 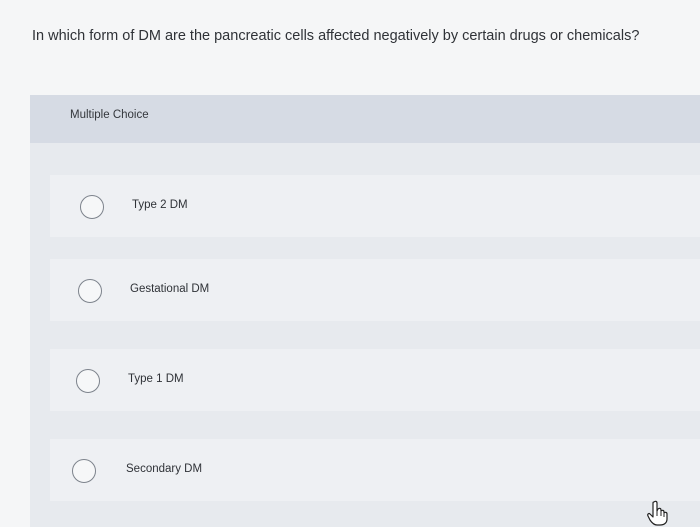 I want to click on hand-pointer-icon, so click(x=657, y=513).